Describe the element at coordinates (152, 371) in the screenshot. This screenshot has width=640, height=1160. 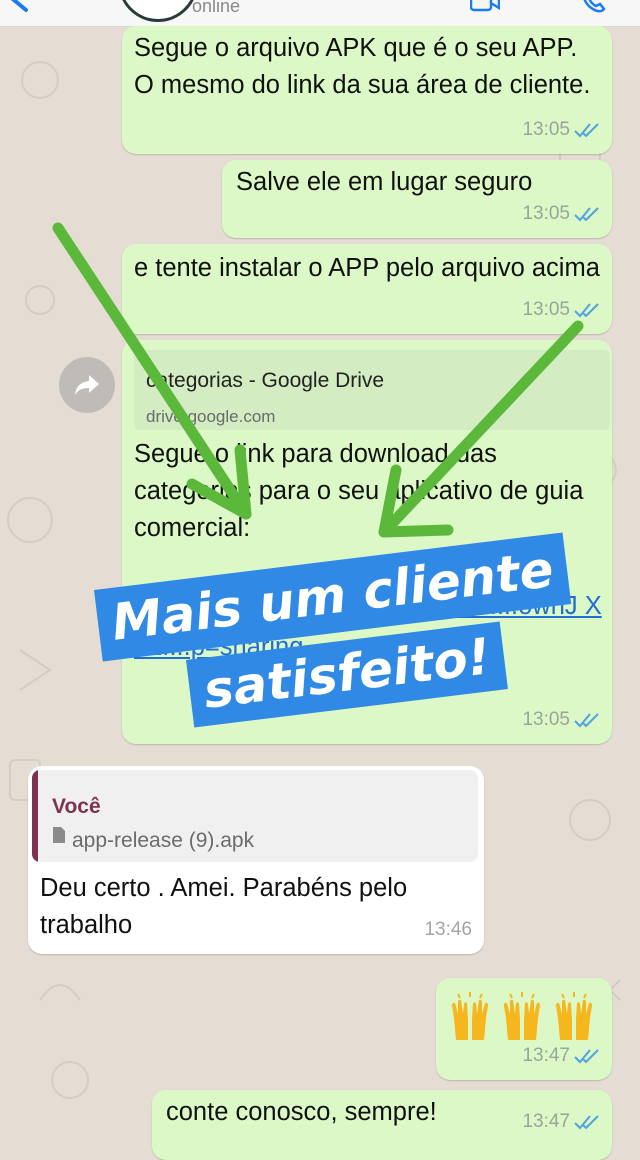
I see `left-arrow-icon` at that location.